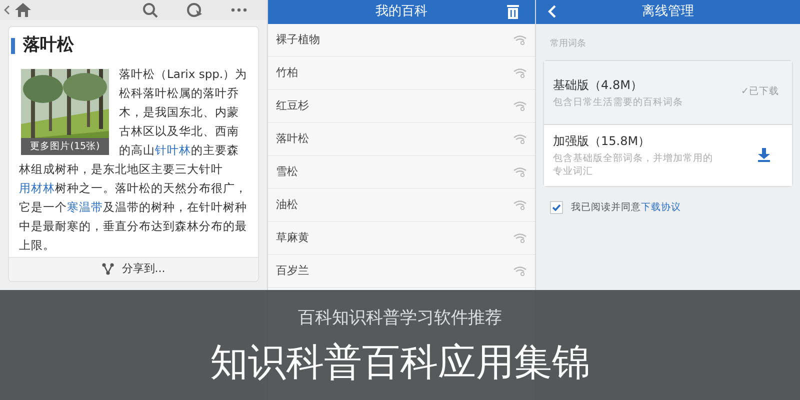 This screenshot has width=800, height=400. I want to click on package-row: 基础版（4.8M） 包含日常生活需要的百科词条 ✓已下载, so click(668, 92).